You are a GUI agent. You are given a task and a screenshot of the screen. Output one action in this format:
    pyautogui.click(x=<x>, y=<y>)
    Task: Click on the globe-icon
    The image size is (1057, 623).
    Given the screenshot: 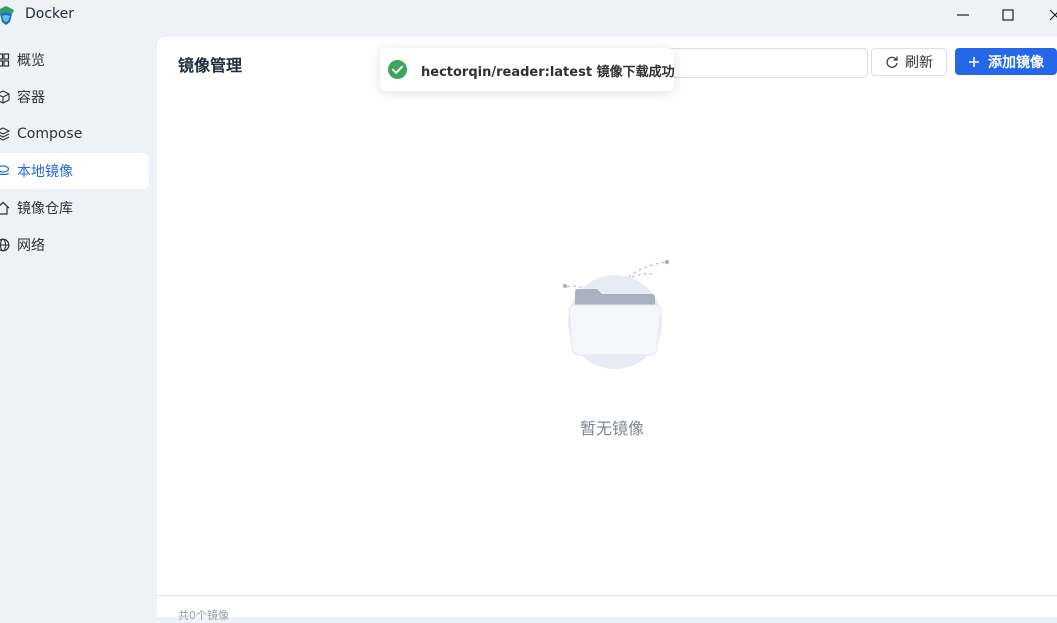 What is the action you would take?
    pyautogui.click(x=5, y=245)
    